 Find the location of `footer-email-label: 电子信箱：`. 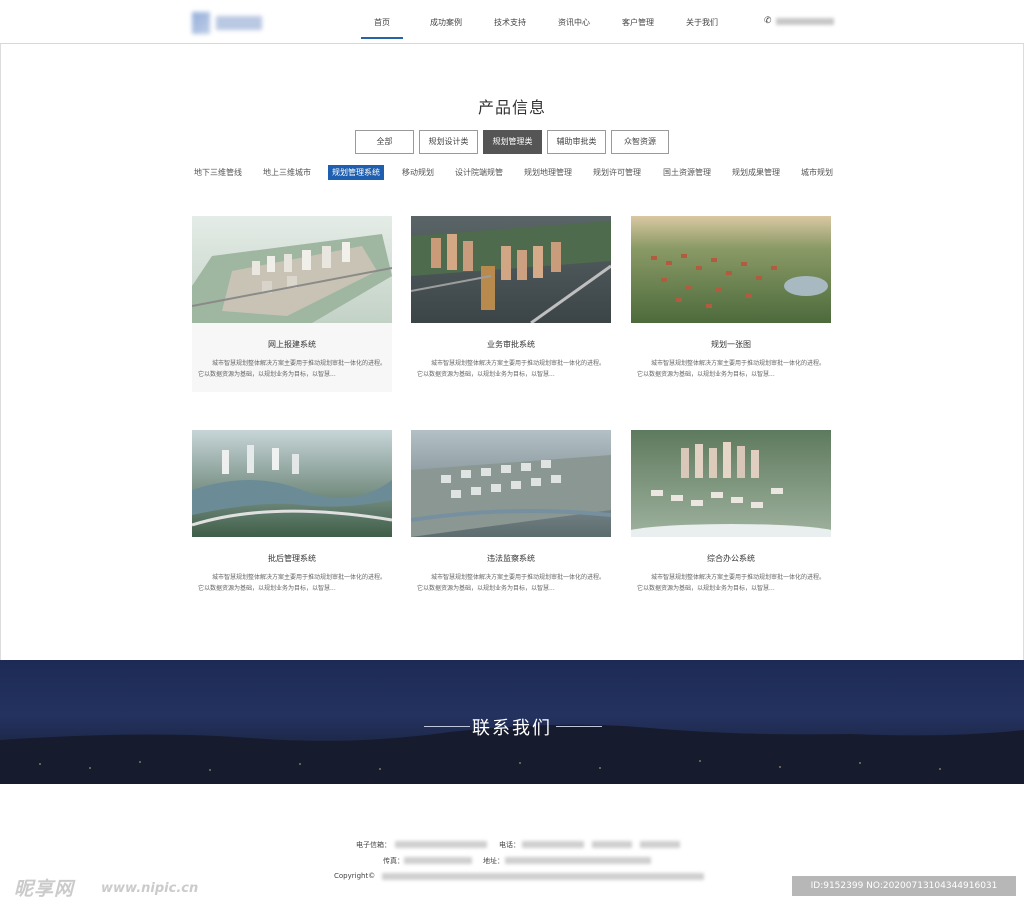

footer-email-label: 电子信箱： is located at coordinates (373, 845).